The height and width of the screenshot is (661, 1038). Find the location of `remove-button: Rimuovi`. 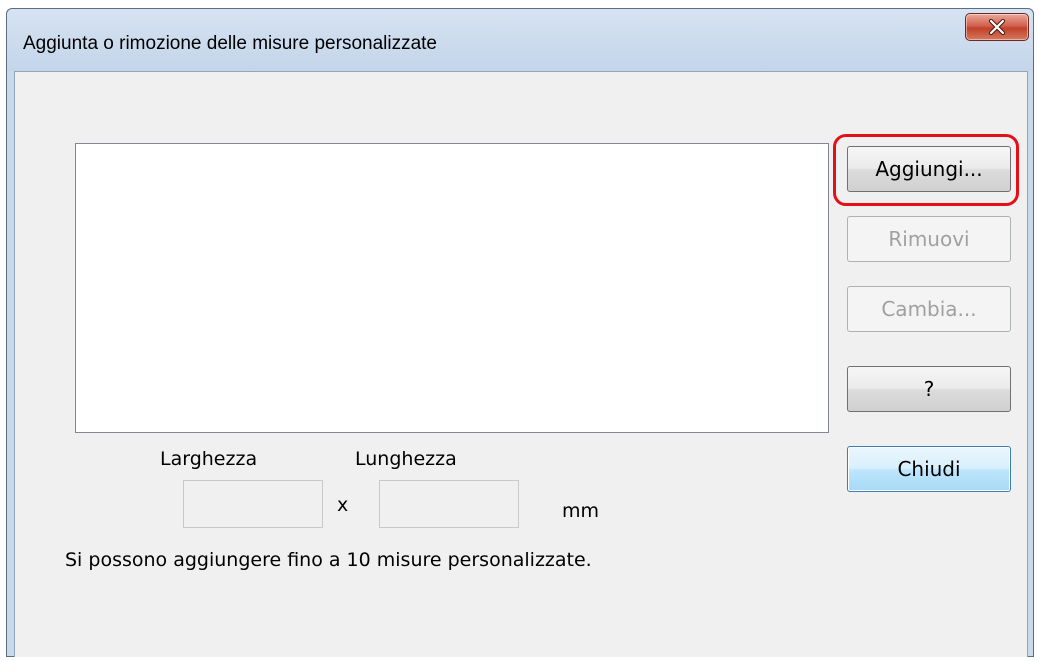

remove-button: Rimuovi is located at coordinates (929, 239).